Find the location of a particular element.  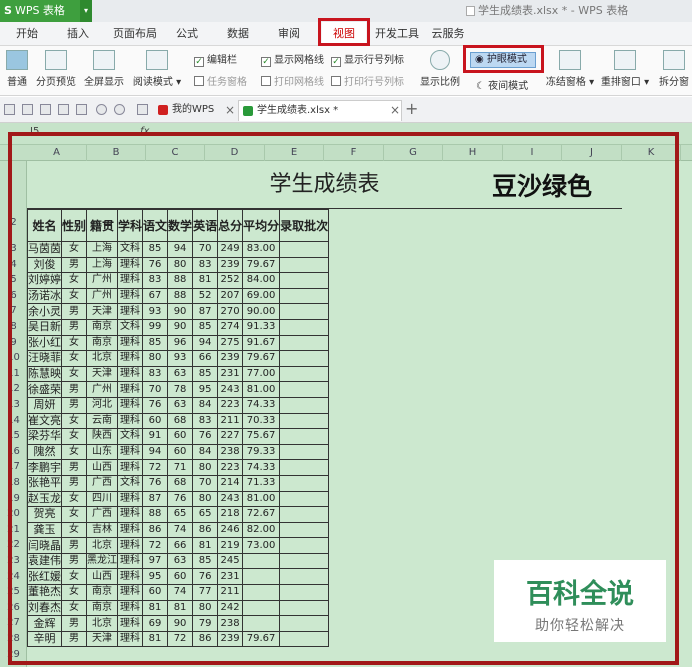

table-cell: 南京 is located at coordinates (102, 343).